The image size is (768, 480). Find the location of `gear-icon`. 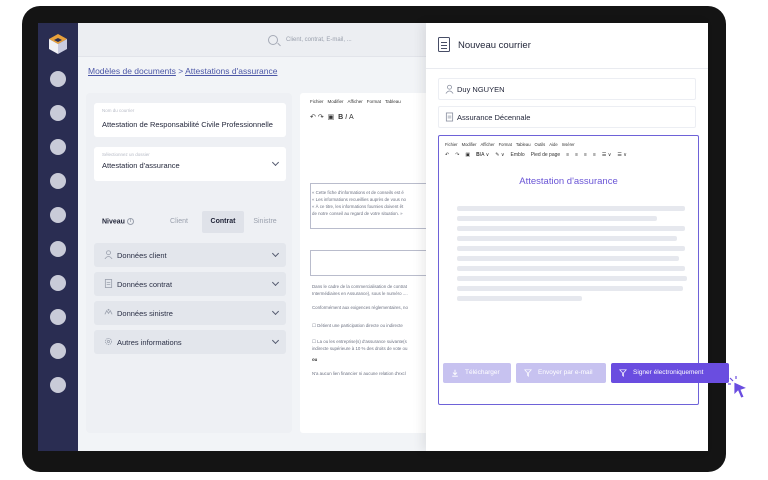

gear-icon is located at coordinates (108, 341).